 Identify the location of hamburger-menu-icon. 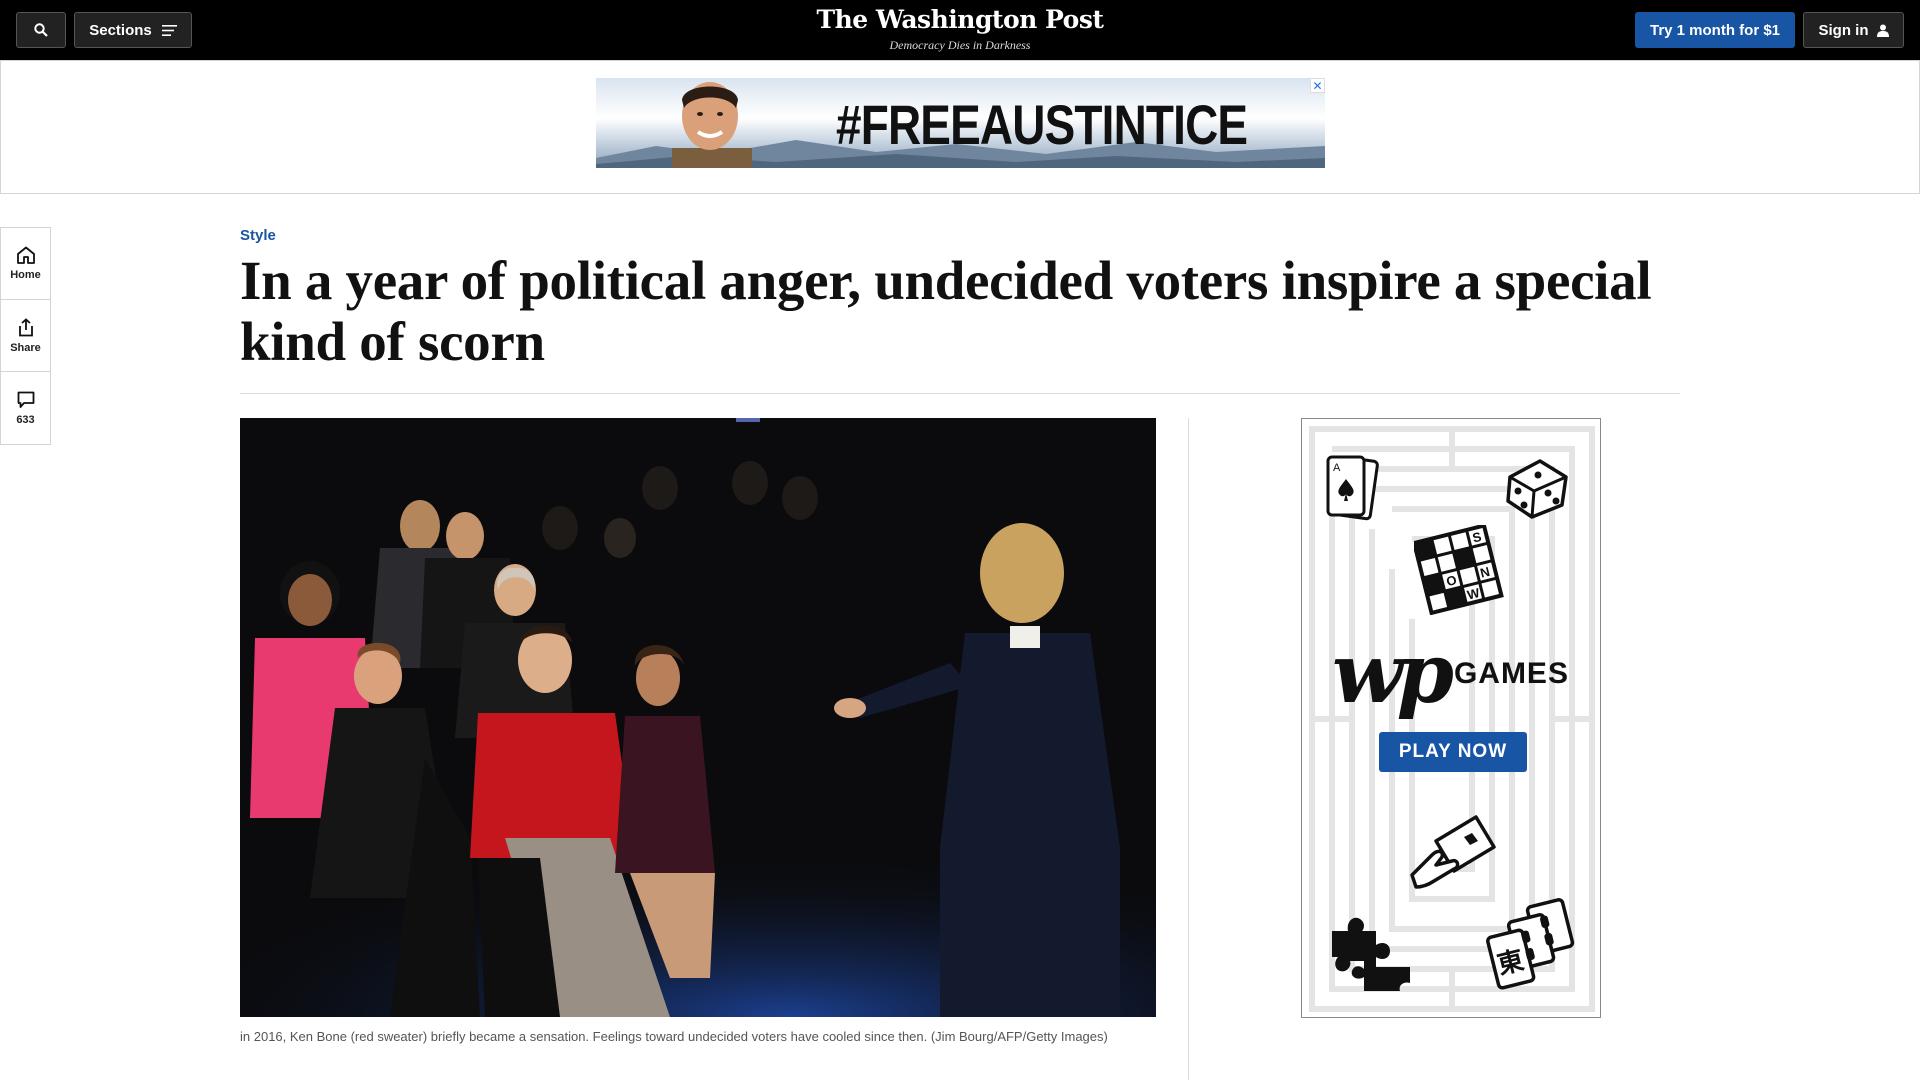
(169, 30).